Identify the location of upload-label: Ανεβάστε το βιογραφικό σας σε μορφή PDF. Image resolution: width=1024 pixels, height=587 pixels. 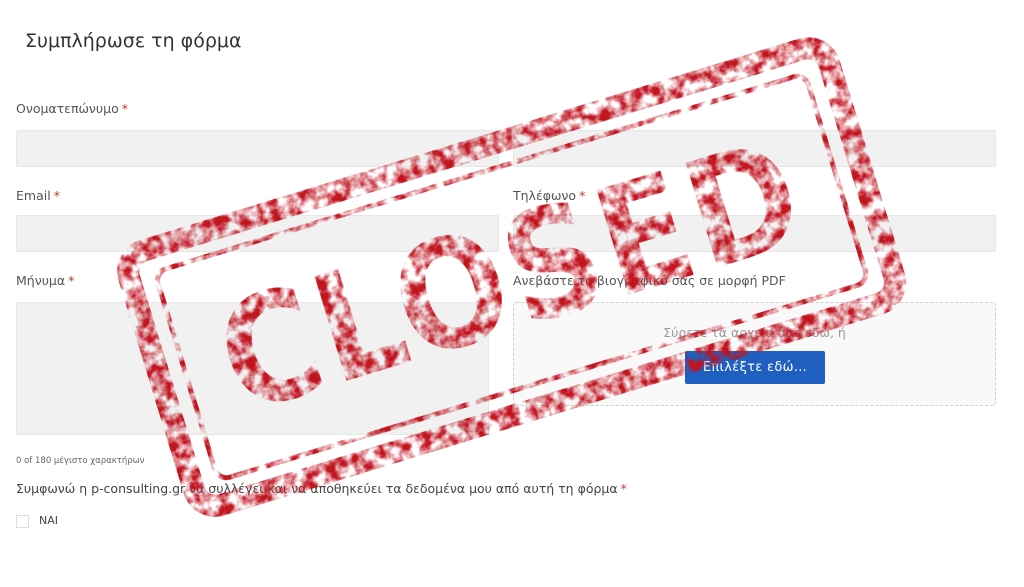
(649, 280).